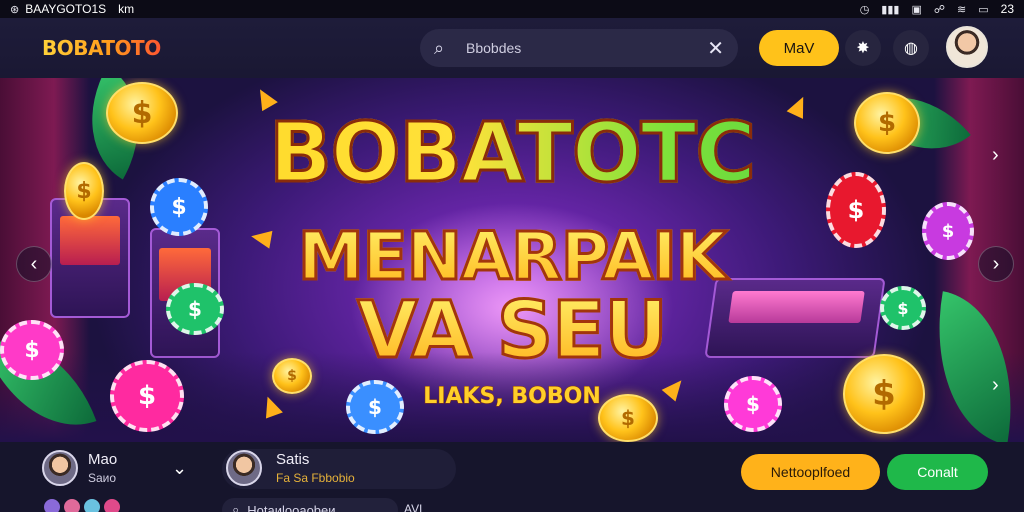 Image resolution: width=1024 pixels, height=512 pixels. What do you see at coordinates (1007, 9) in the screenshot?
I see `status-bar-time: 23` at bounding box center [1007, 9].